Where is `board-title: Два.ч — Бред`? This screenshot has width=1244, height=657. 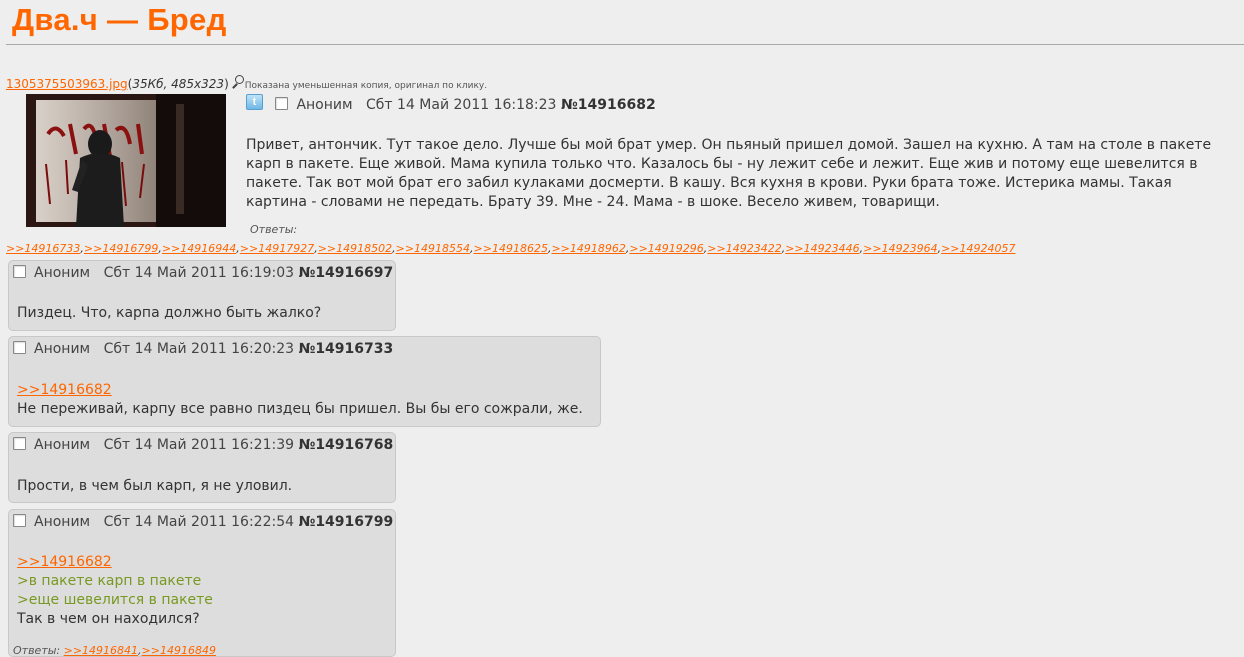
board-title: Два.ч — Бред is located at coordinates (119, 19).